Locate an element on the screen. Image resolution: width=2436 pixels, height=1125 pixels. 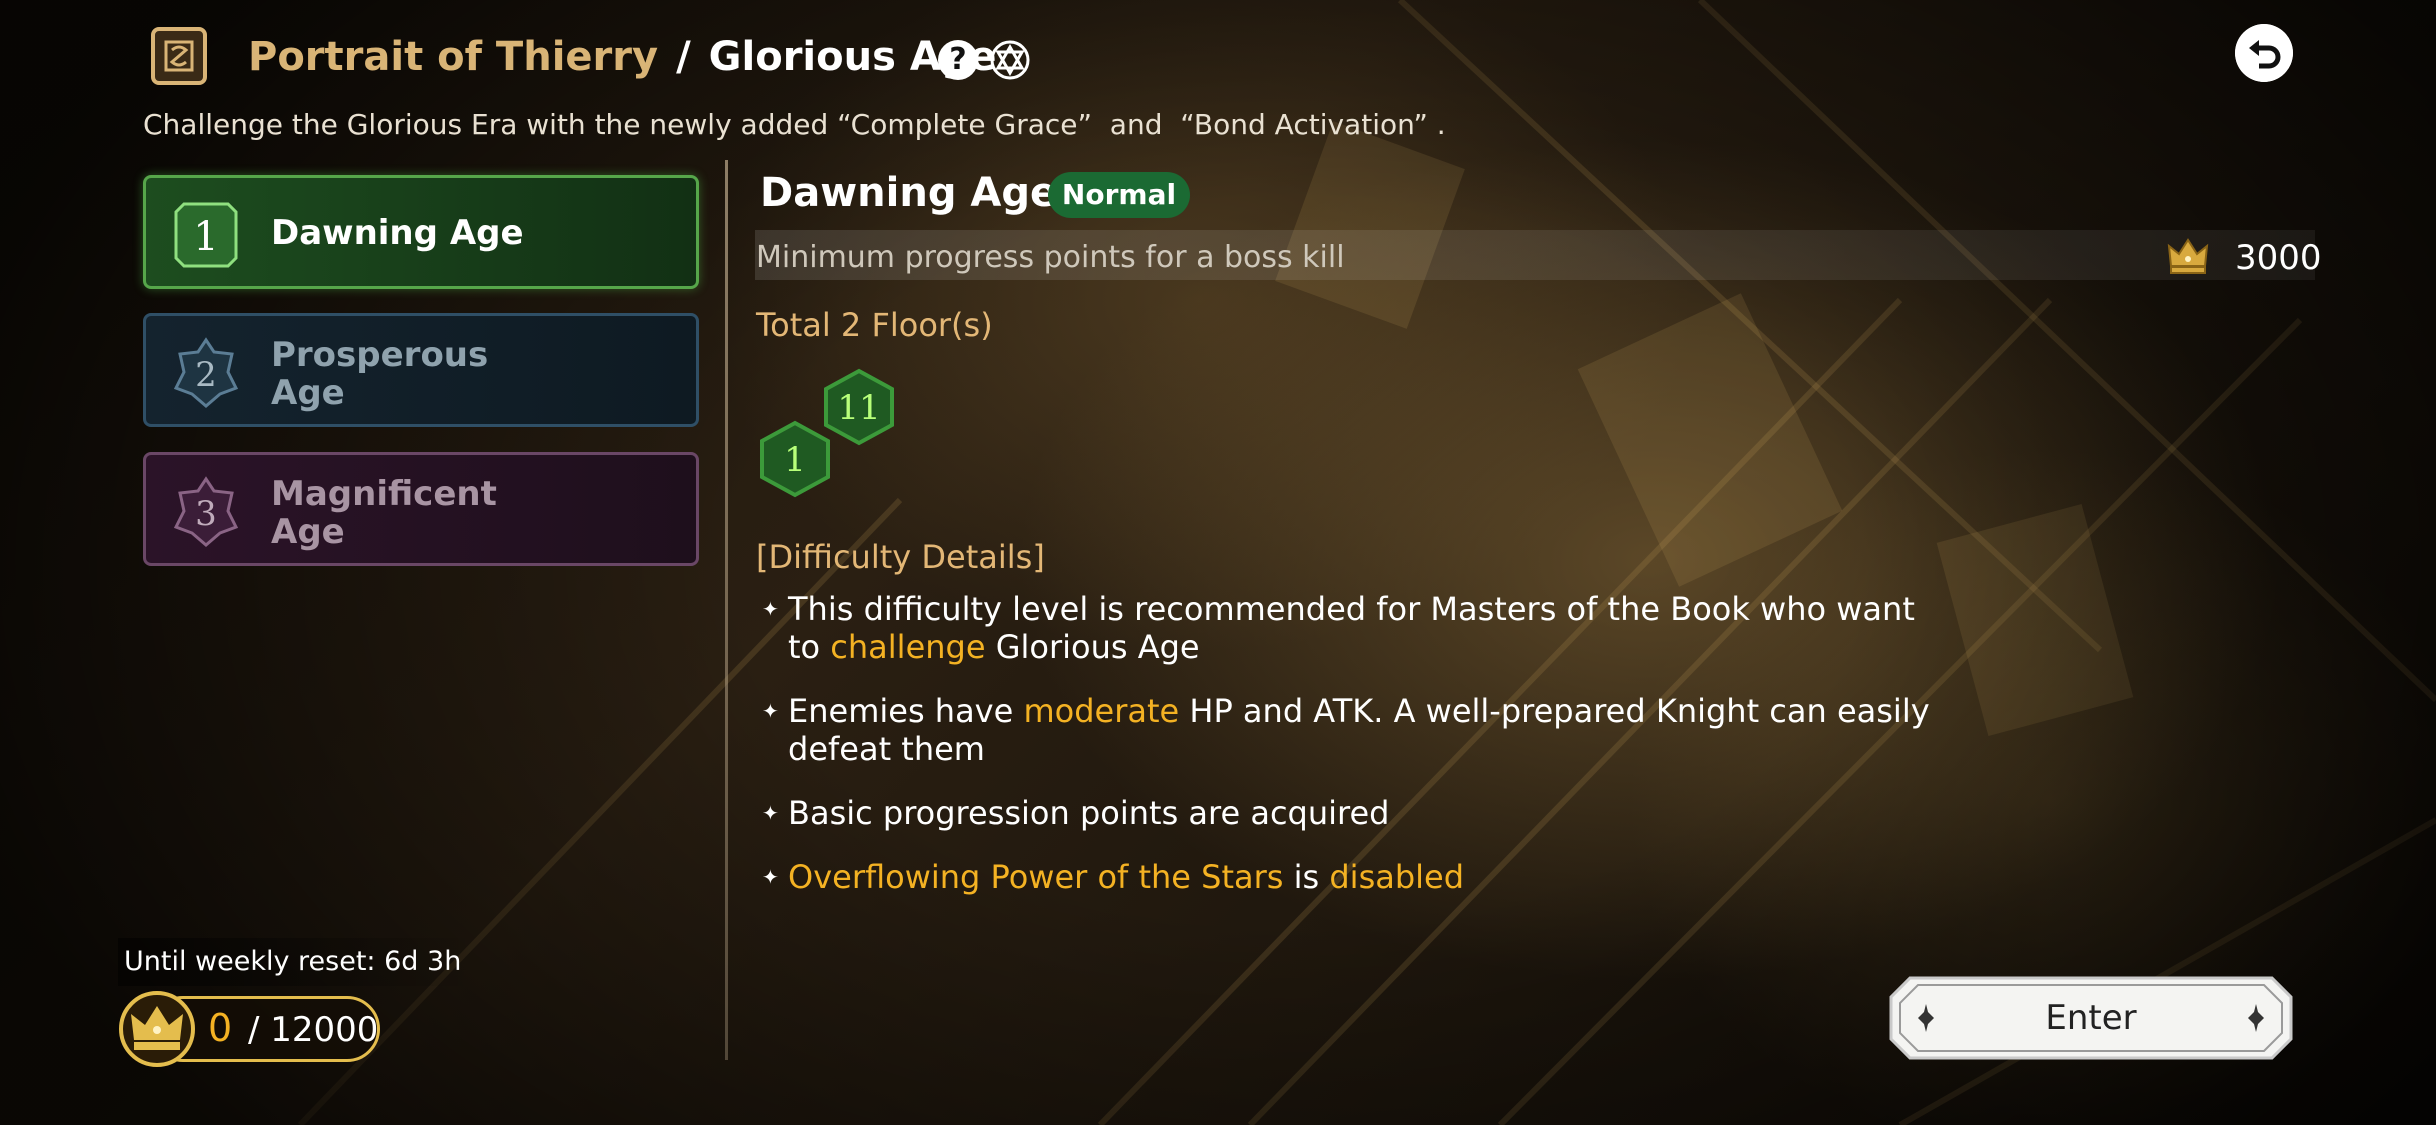
book-emblem-icon is located at coordinates (179, 56).